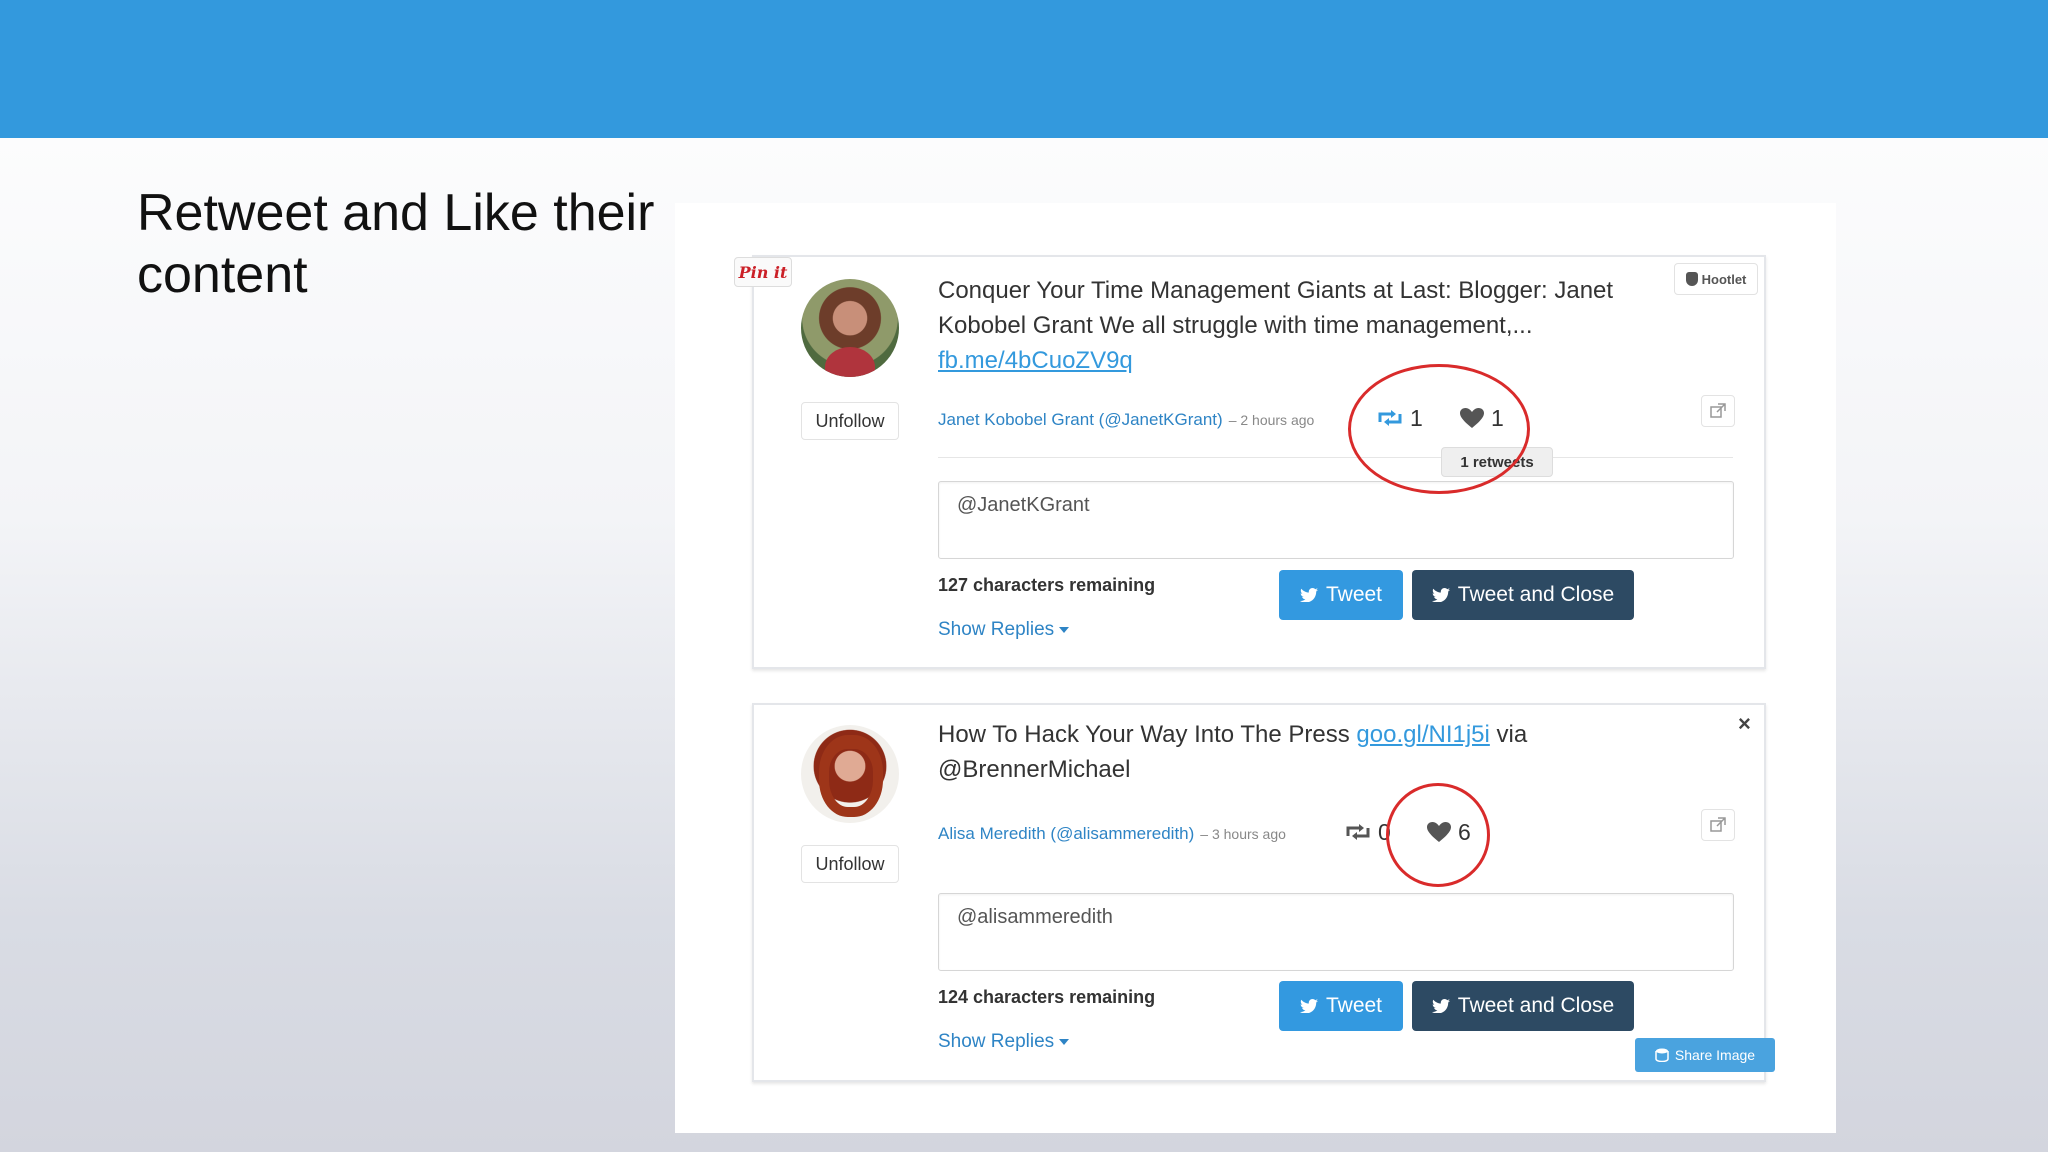 This screenshot has width=2048, height=1152. What do you see at coordinates (763, 272) in the screenshot?
I see `pin-it-button: Pin it` at bounding box center [763, 272].